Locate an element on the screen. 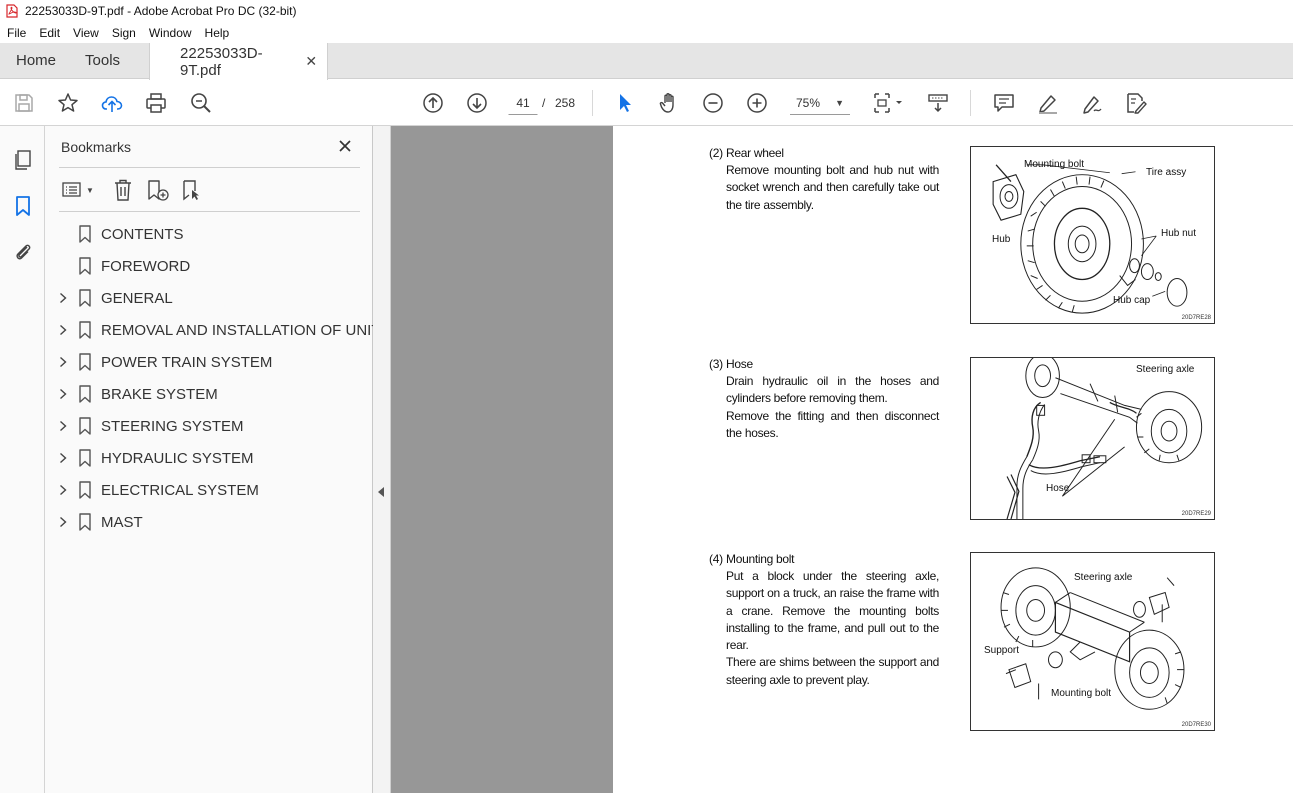 Image resolution: width=1293 pixels, height=793 pixels. next-page-icon is located at coordinates (477, 103).